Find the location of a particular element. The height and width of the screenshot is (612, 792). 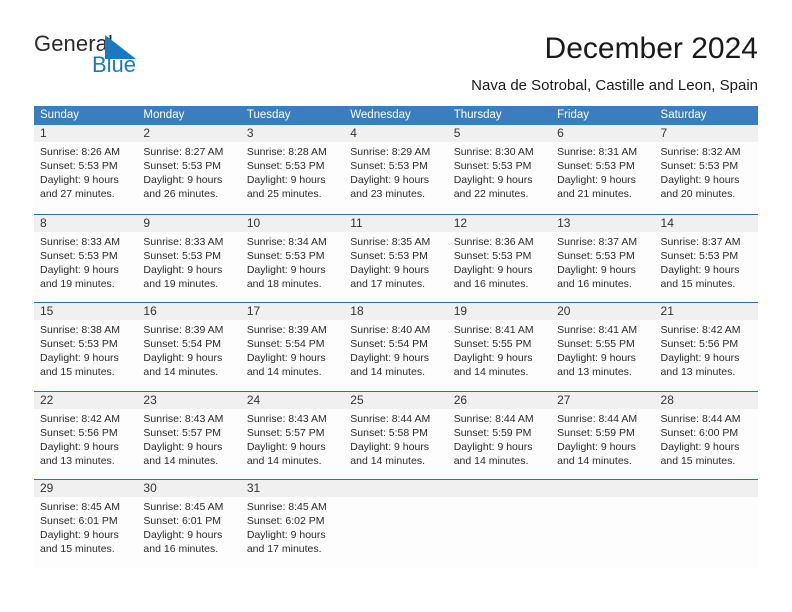

day-detail-line: Sunset: 5:57 PM is located at coordinates (285, 432).